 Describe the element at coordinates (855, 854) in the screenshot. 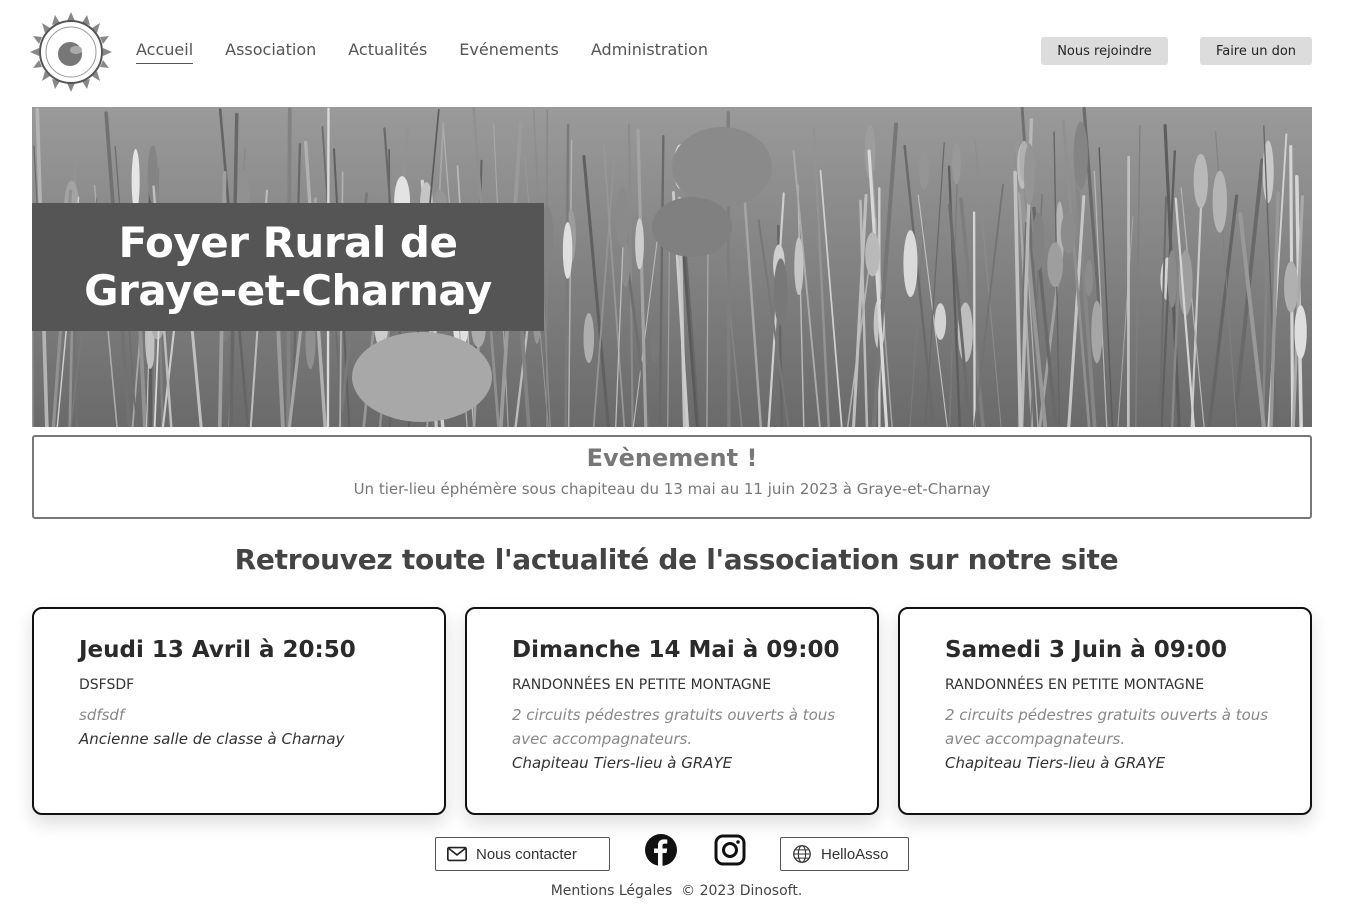

I see `helloasso-button-label: HelloAsso` at that location.